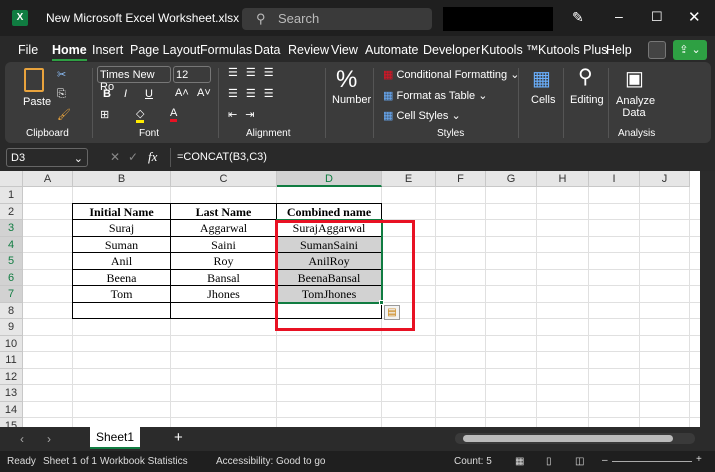 Image resolution: width=715 pixels, height=472 pixels. Describe the element at coordinates (223, 277) in the screenshot. I see `table-cell: Bansal` at that location.